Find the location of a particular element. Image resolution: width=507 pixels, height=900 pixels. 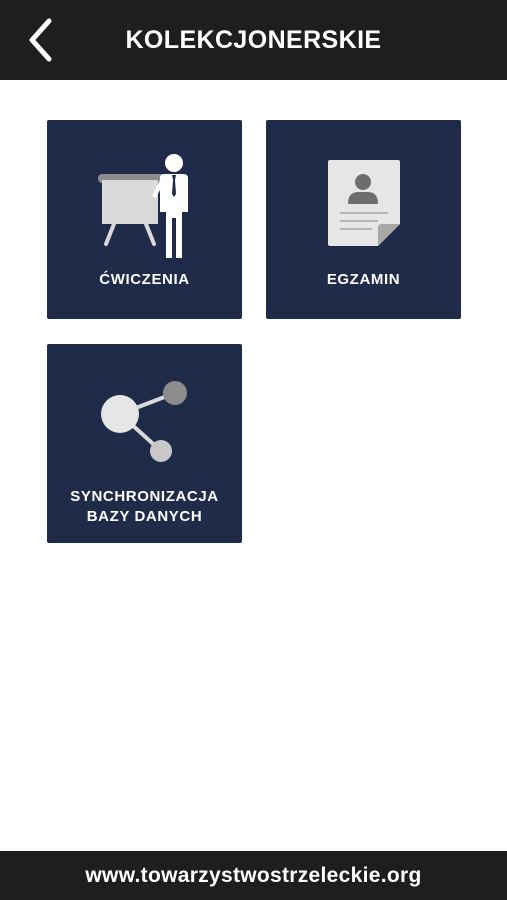

share-nodes-icon is located at coordinates (143, 421).